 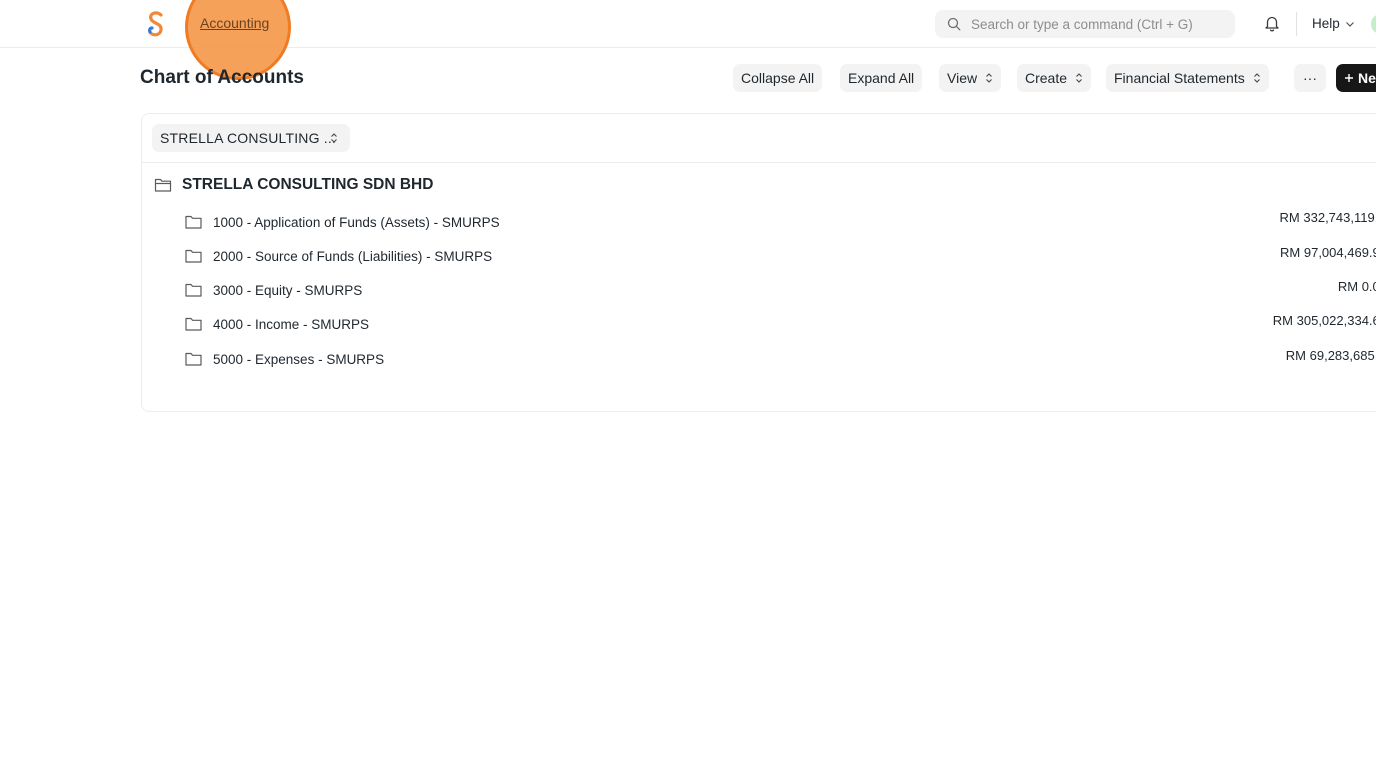 I want to click on tree-row-account: 5000 - Expenses - SMURPS, so click(x=284, y=359).